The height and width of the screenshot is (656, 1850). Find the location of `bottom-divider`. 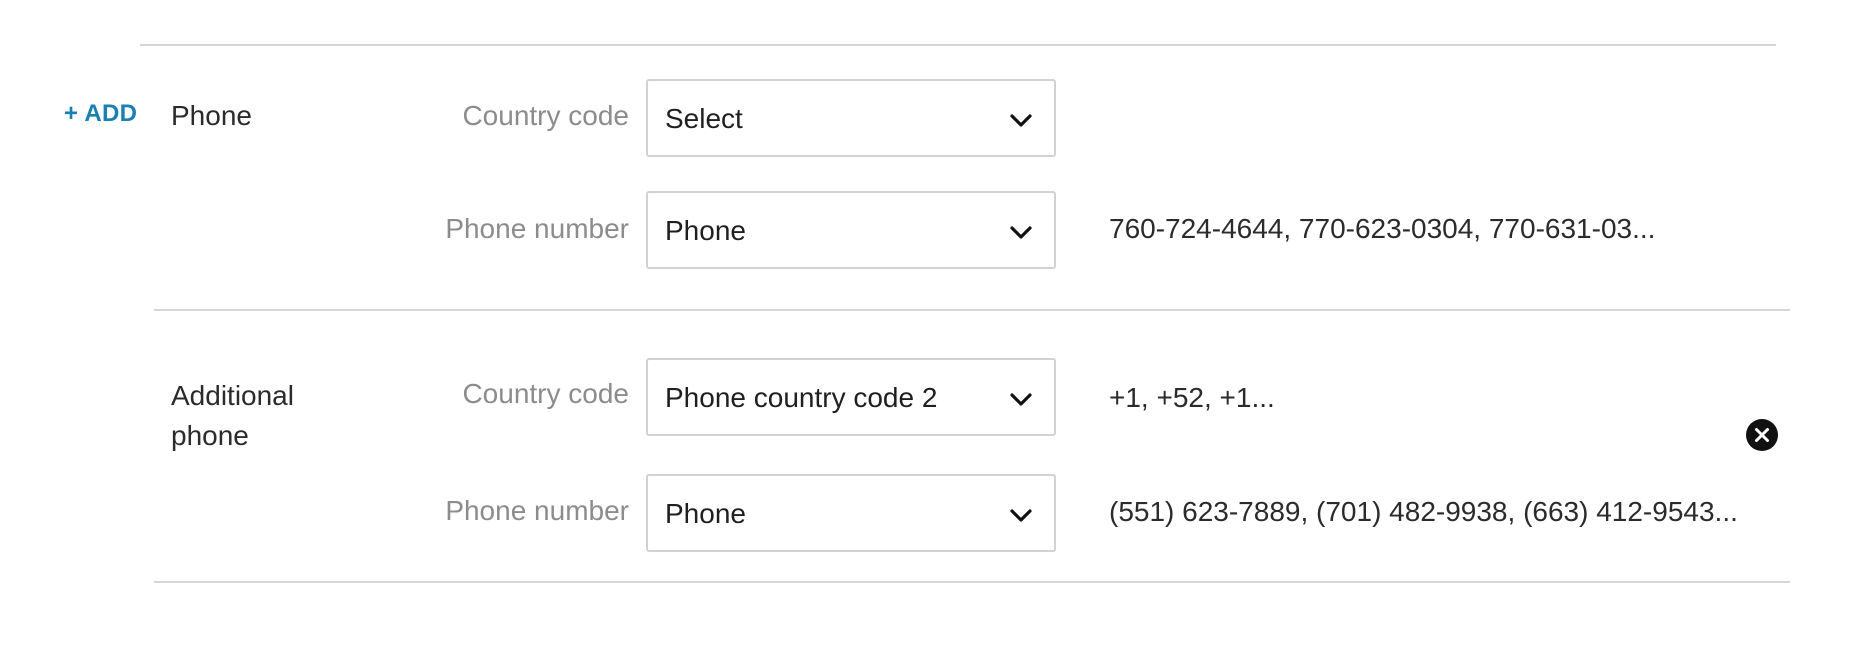

bottom-divider is located at coordinates (972, 582).